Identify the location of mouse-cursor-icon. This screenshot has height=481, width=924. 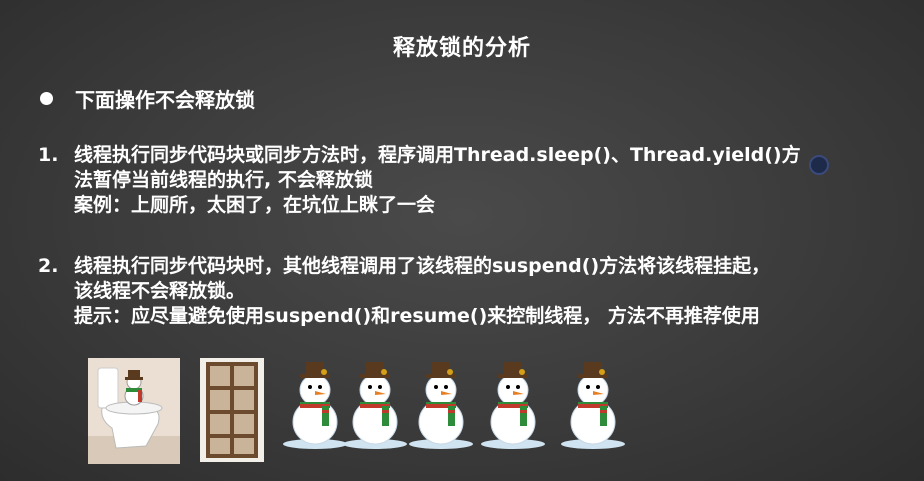
(819, 165).